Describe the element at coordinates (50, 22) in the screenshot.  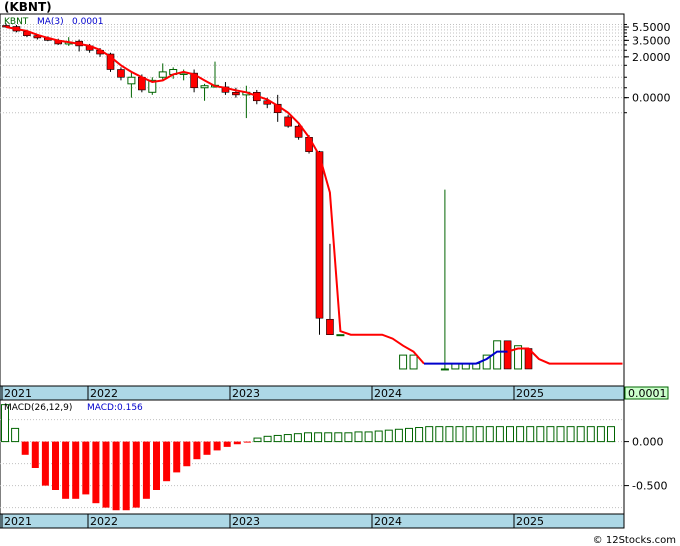
I see `legend-ma-label: MA(3)` at that location.